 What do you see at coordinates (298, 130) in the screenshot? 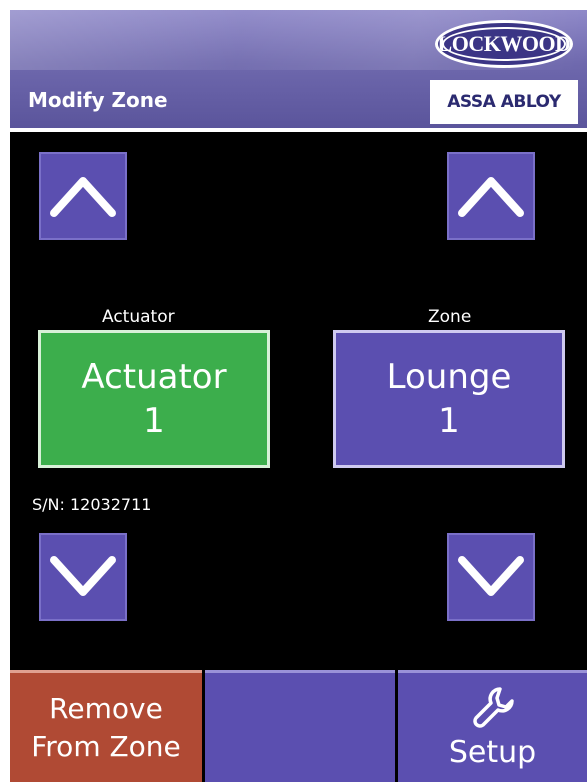
I see `header-divider` at bounding box center [298, 130].